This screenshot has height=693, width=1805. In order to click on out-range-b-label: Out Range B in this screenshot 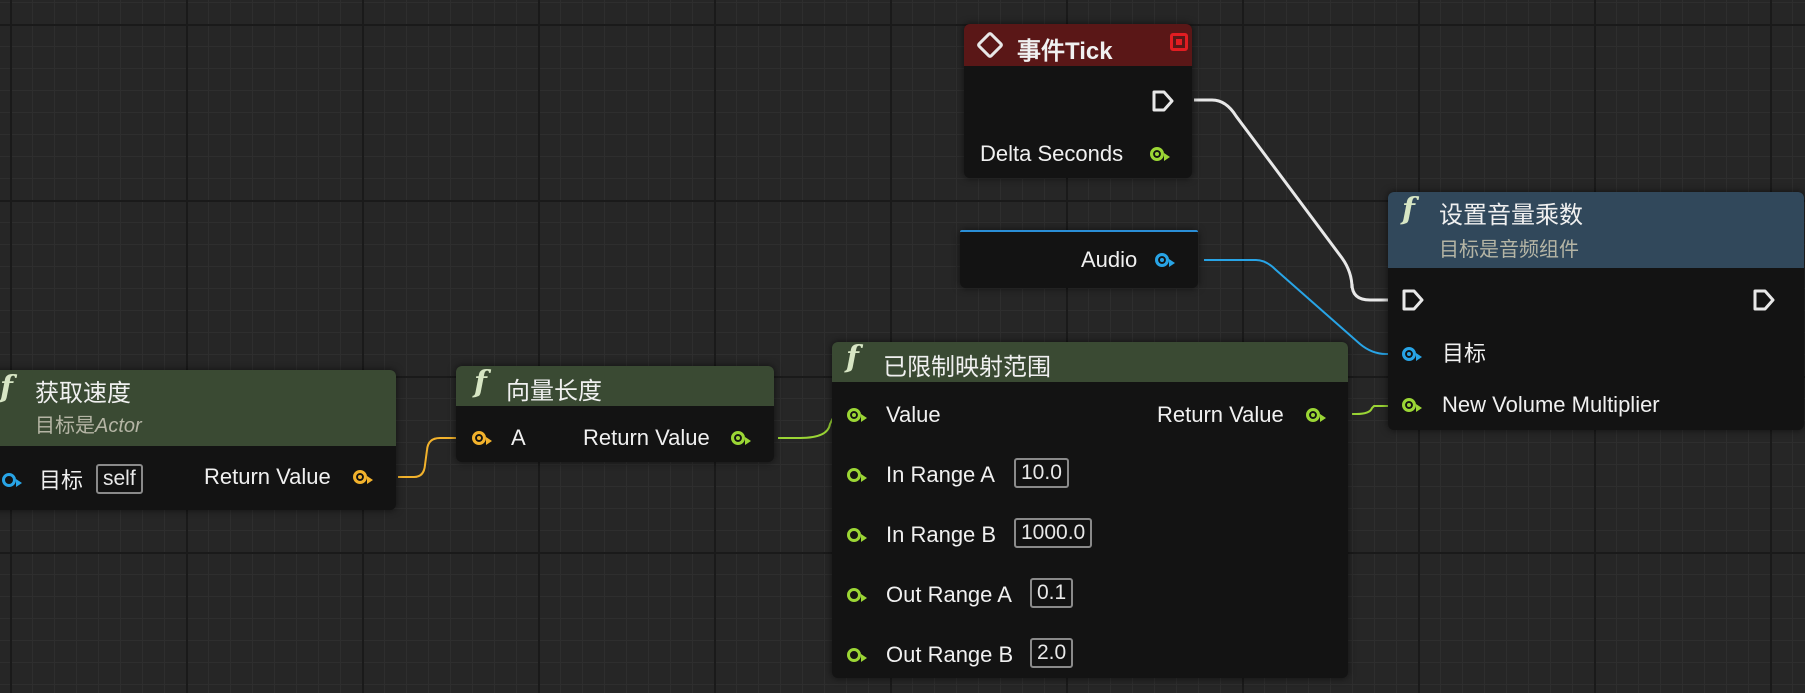, I will do `click(950, 654)`.